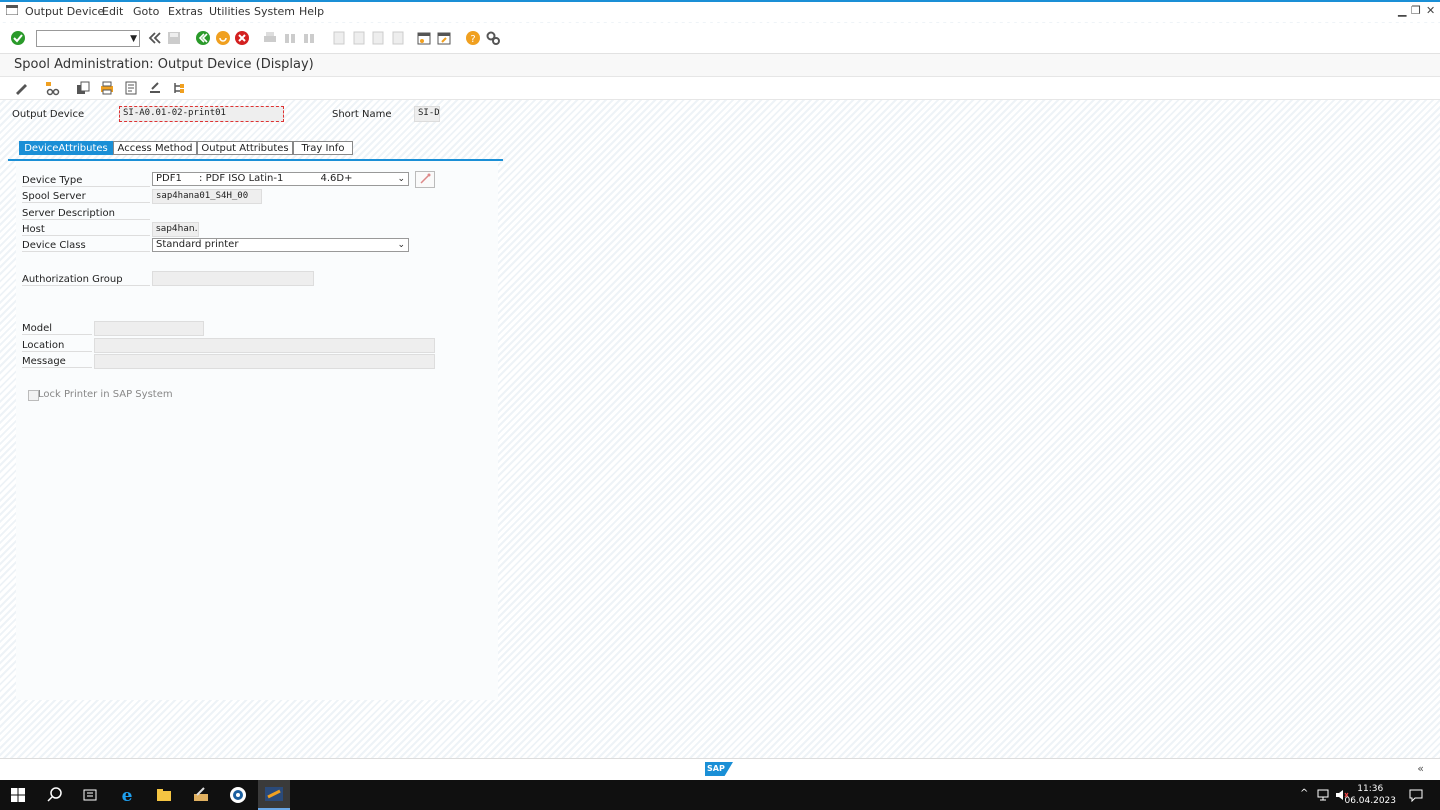 The height and width of the screenshot is (810, 1440). I want to click on task-view-icon, so click(90, 795).